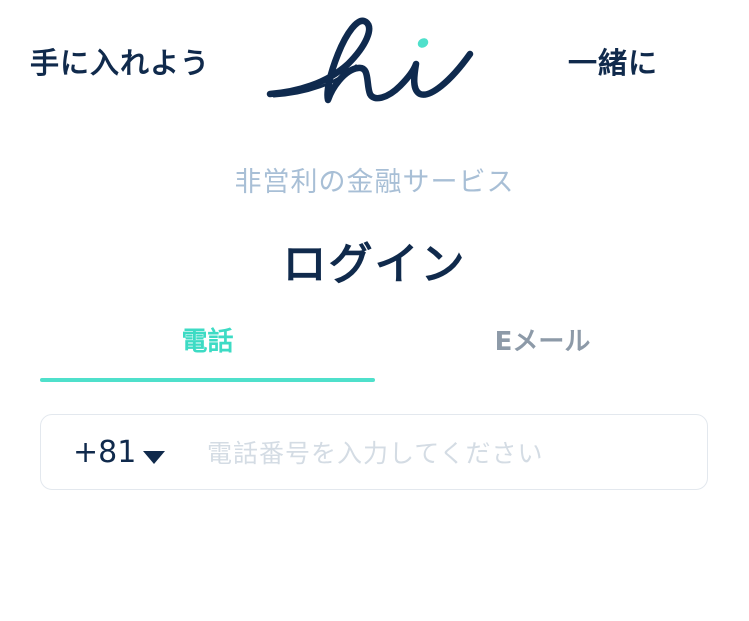 The height and width of the screenshot is (621, 749). Describe the element at coordinates (542, 349) in the screenshot. I see `tab-email: Eメール` at that location.